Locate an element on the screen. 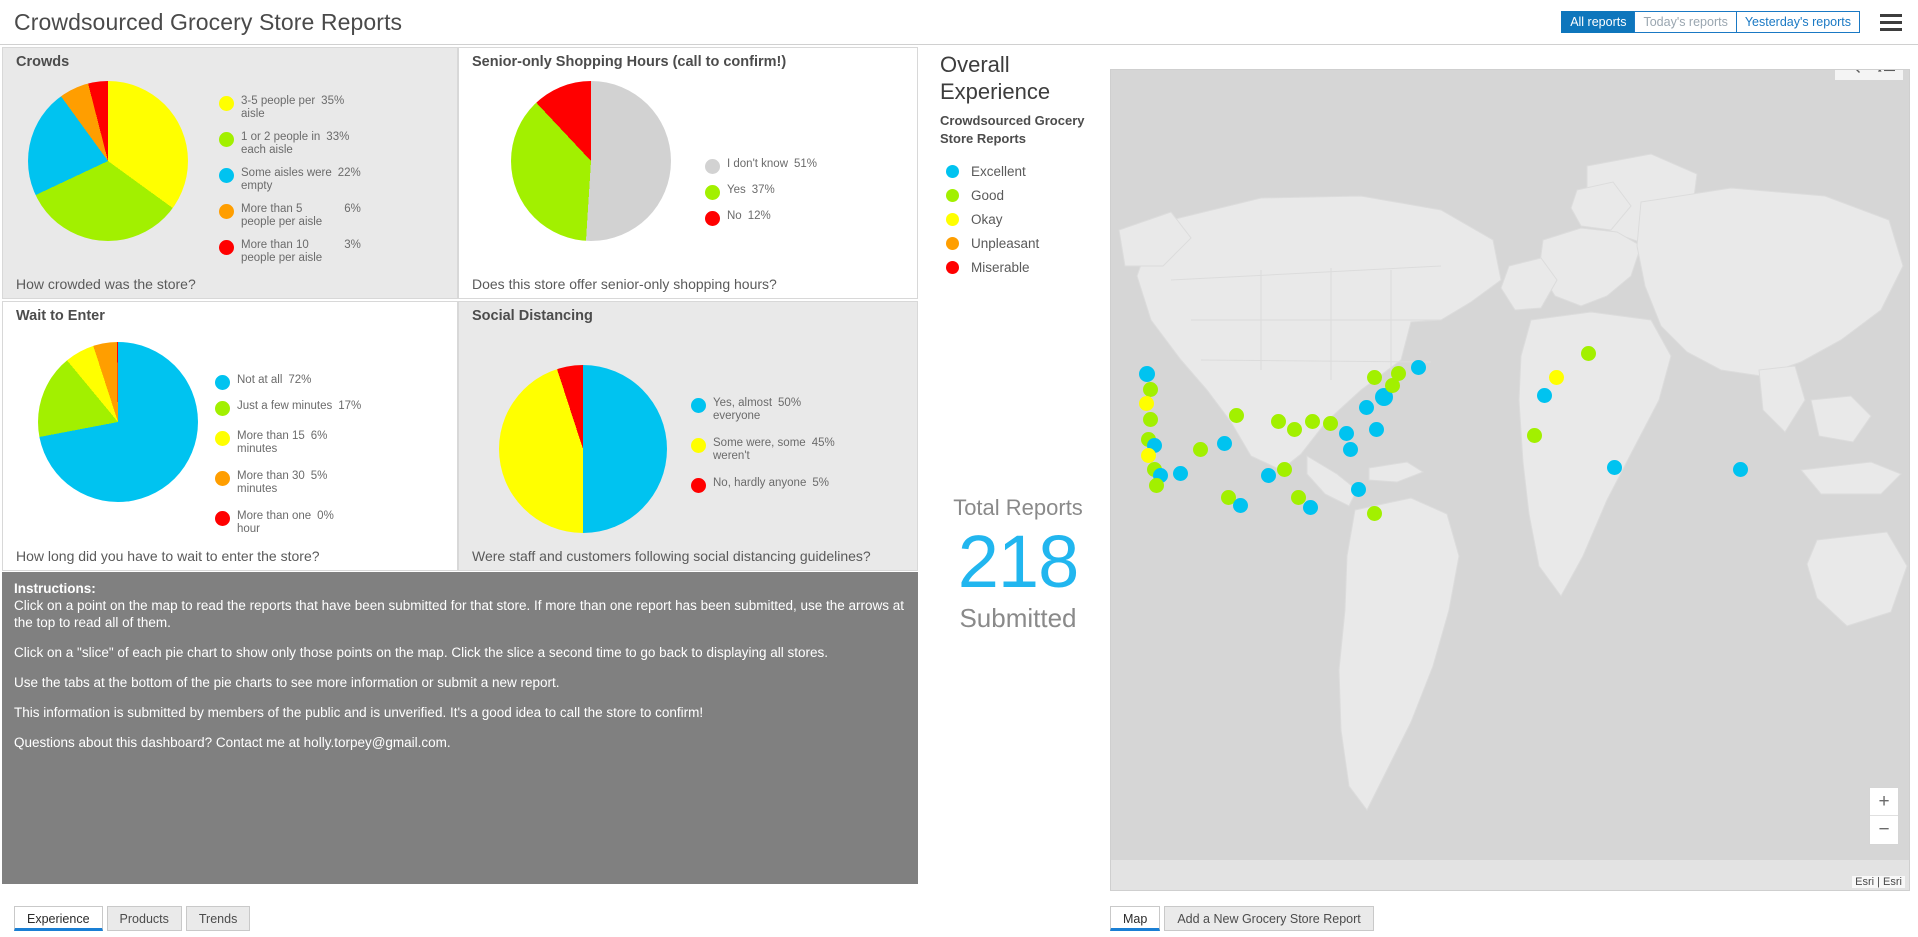 This screenshot has width=1918, height=937. zoom-in-button: + is located at coordinates (1884, 802).